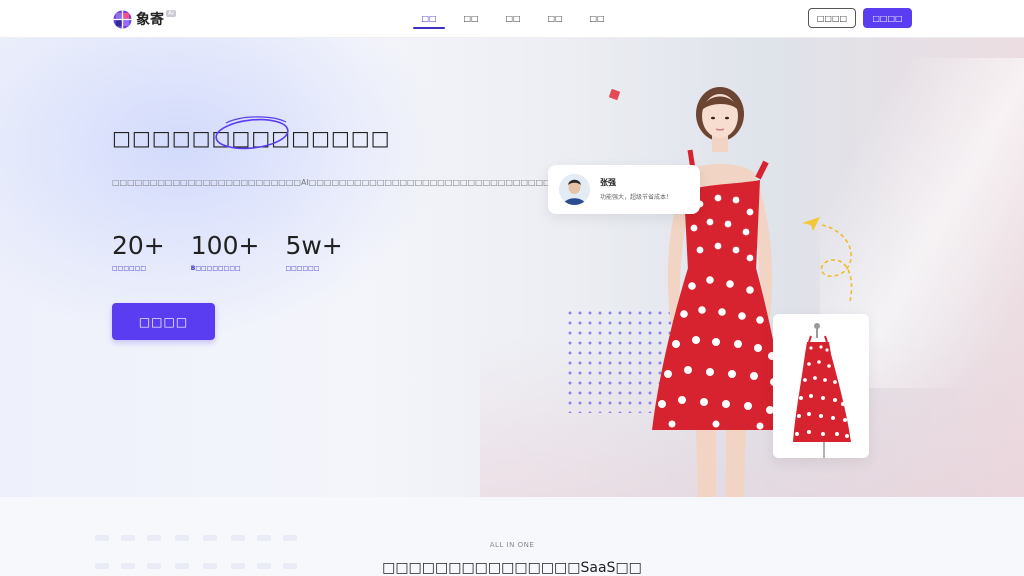  What do you see at coordinates (163, 321) in the screenshot?
I see `cta-button: □□□□` at bounding box center [163, 321].